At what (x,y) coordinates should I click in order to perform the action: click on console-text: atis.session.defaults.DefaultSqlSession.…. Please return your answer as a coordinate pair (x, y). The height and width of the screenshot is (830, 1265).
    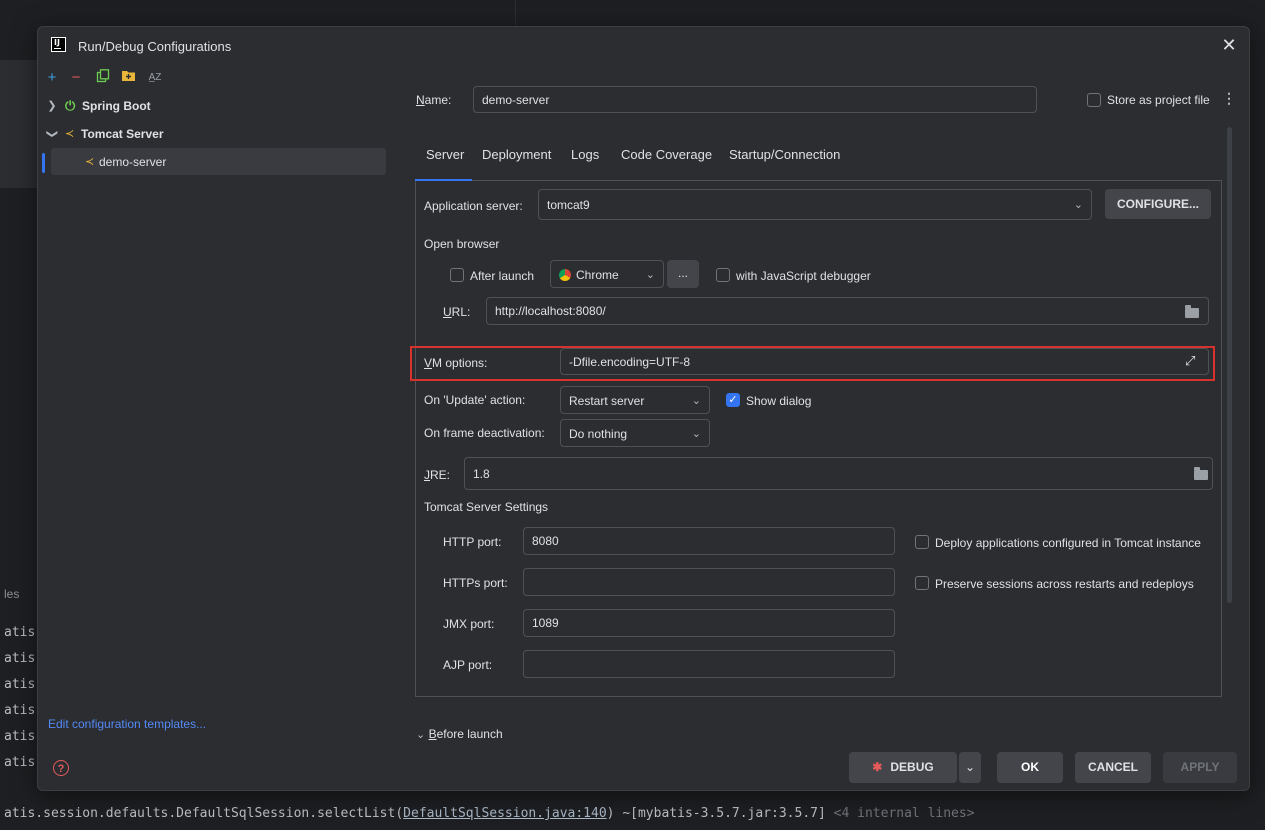
    Looking at the image, I should click on (204, 813).